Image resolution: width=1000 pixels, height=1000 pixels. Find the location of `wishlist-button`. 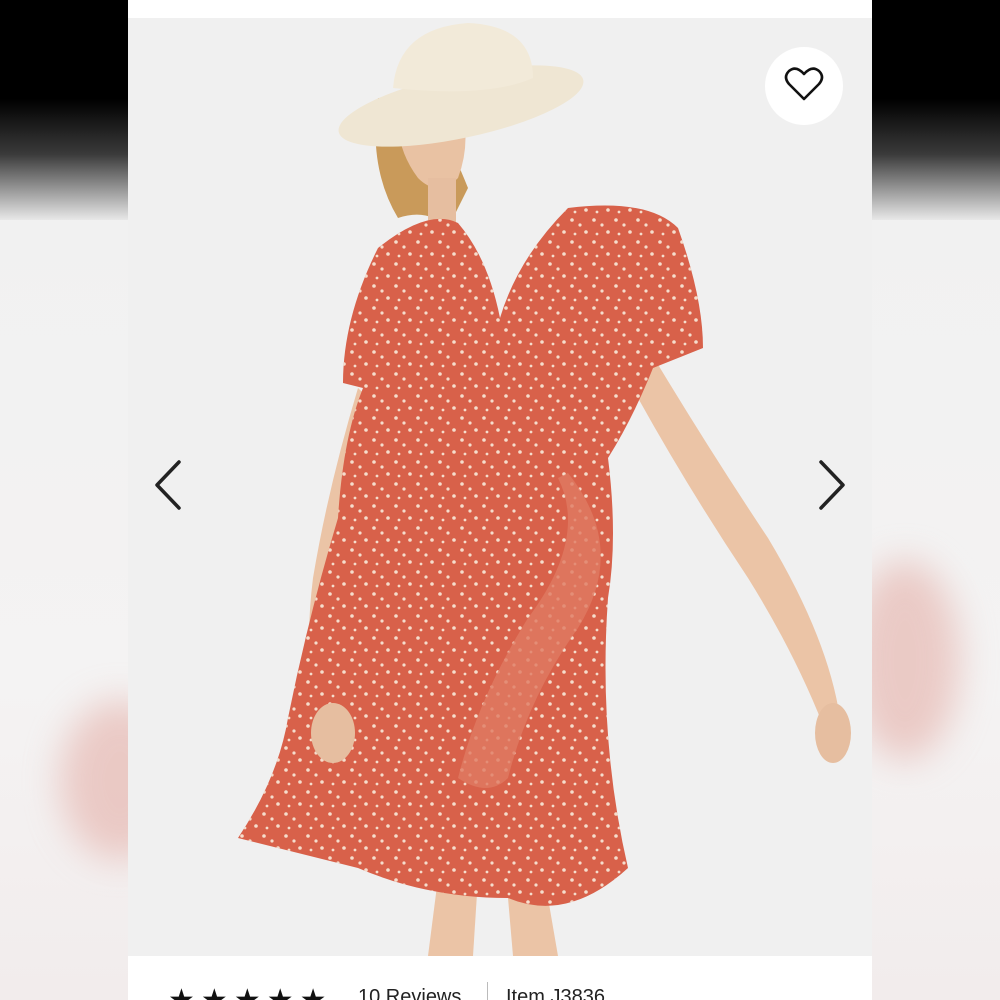

wishlist-button is located at coordinates (804, 86).